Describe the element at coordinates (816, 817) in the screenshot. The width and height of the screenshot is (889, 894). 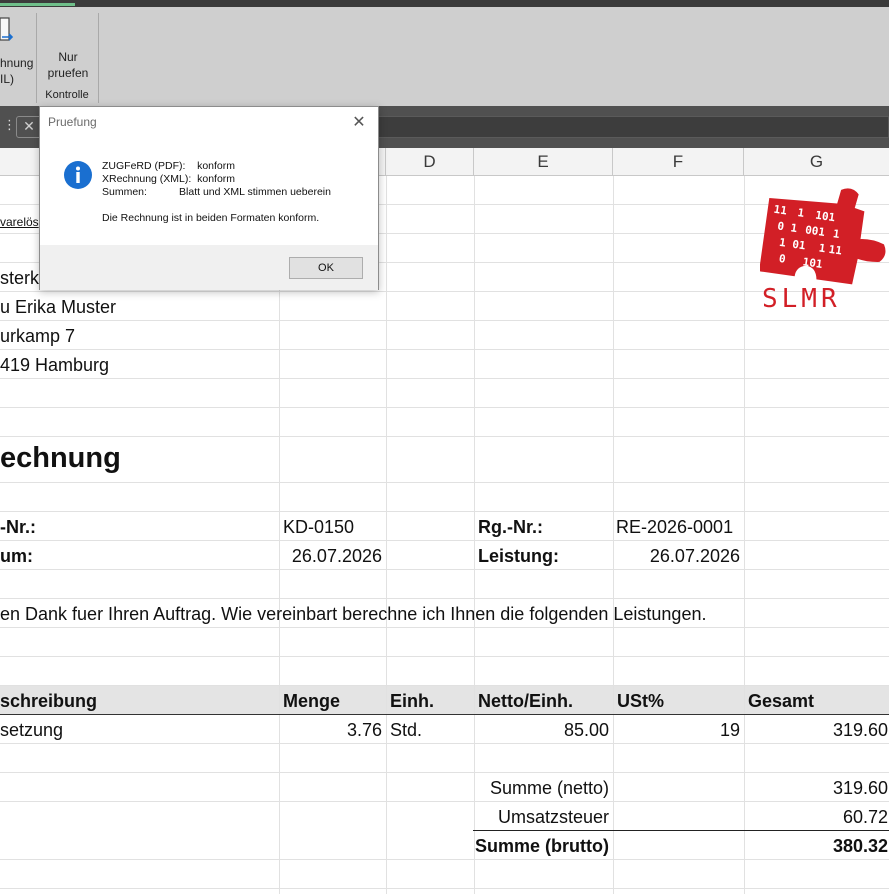
I see `umsatzsteuer-value: 60.72` at that location.